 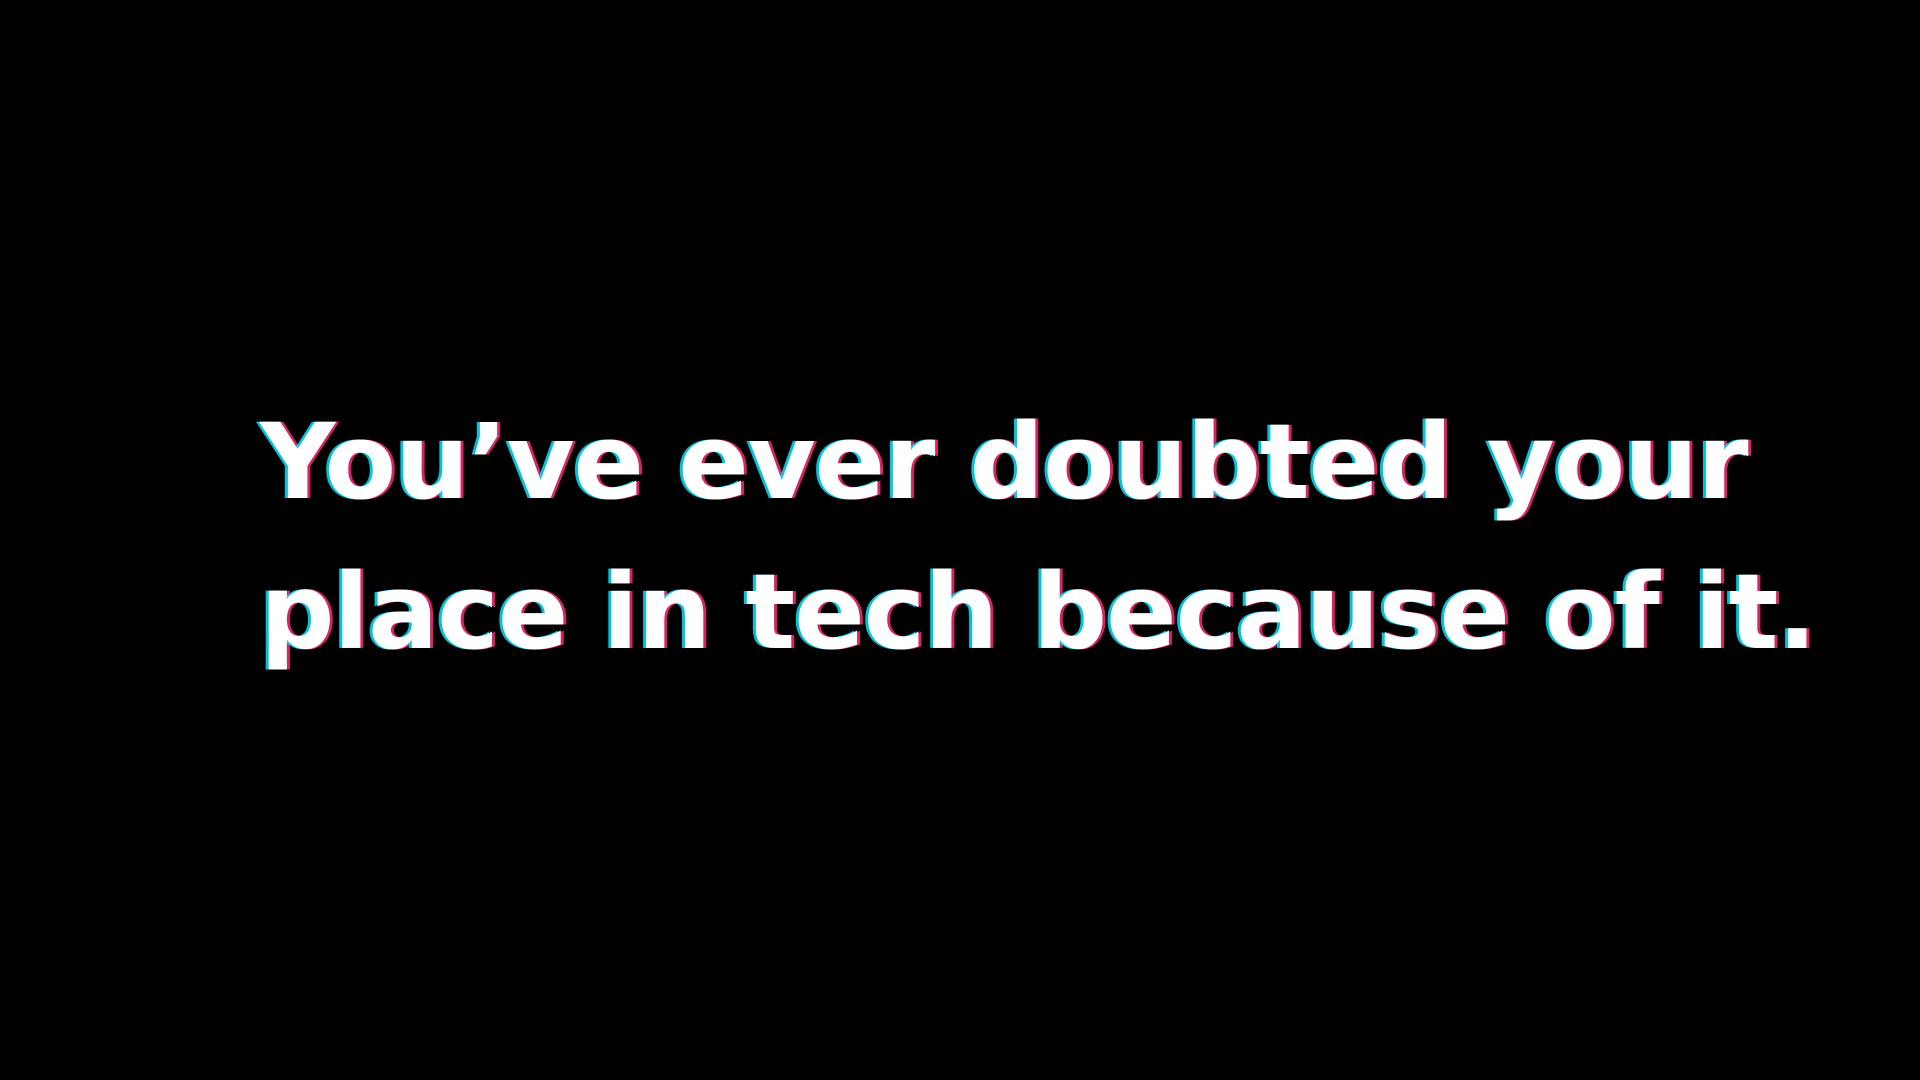 I want to click on caption-line-2: place in tech because of it., so click(x=1038, y=612).